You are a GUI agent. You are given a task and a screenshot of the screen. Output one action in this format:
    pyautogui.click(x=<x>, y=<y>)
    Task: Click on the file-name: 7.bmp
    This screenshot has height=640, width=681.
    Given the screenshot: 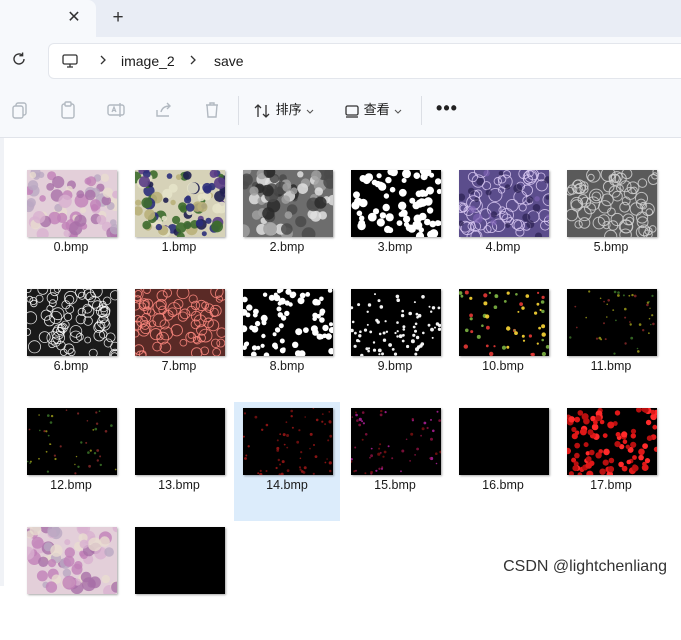 What is the action you would take?
    pyautogui.click(x=179, y=366)
    